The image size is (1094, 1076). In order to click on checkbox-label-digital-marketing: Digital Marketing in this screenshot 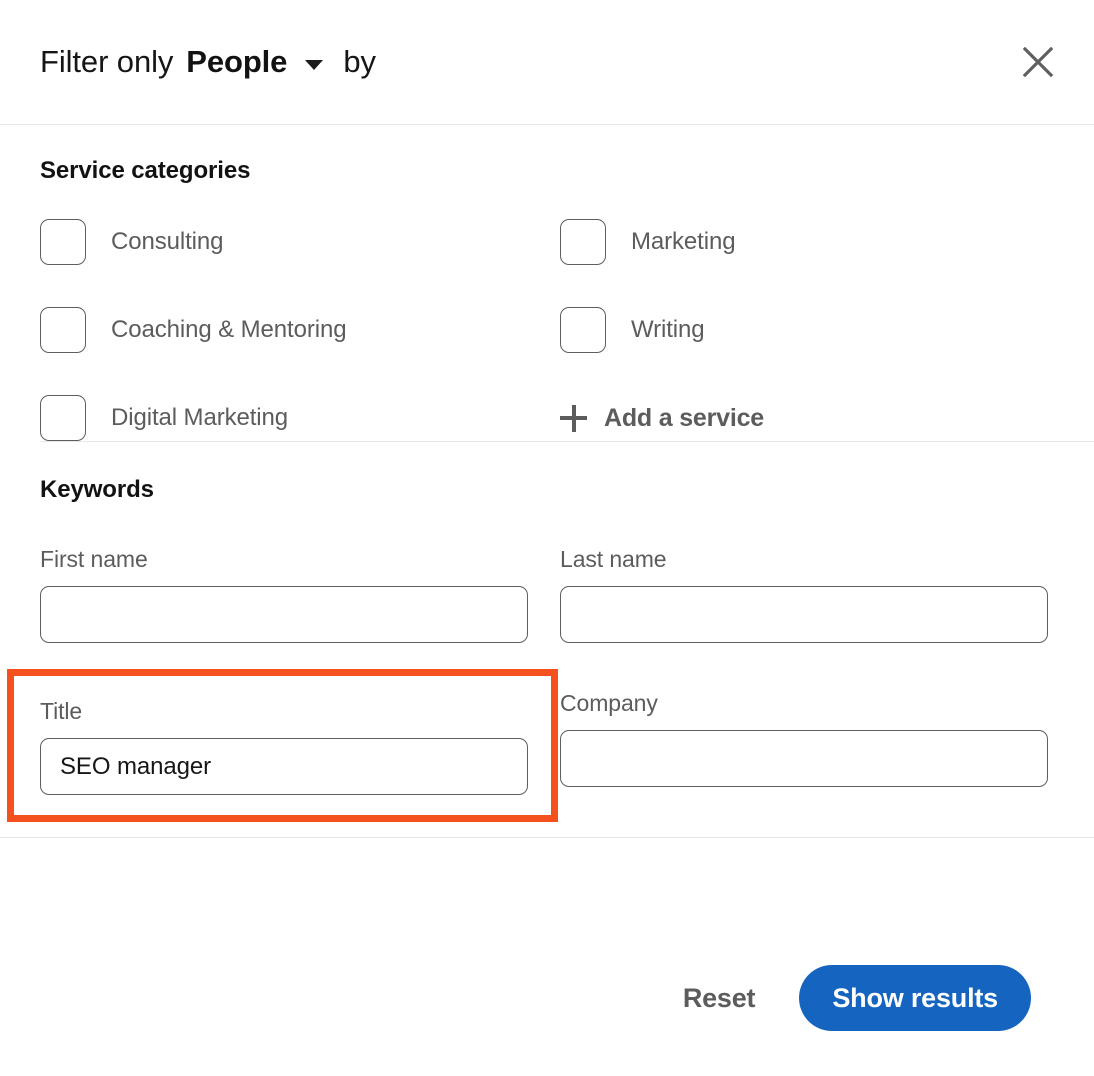, I will do `click(200, 417)`.